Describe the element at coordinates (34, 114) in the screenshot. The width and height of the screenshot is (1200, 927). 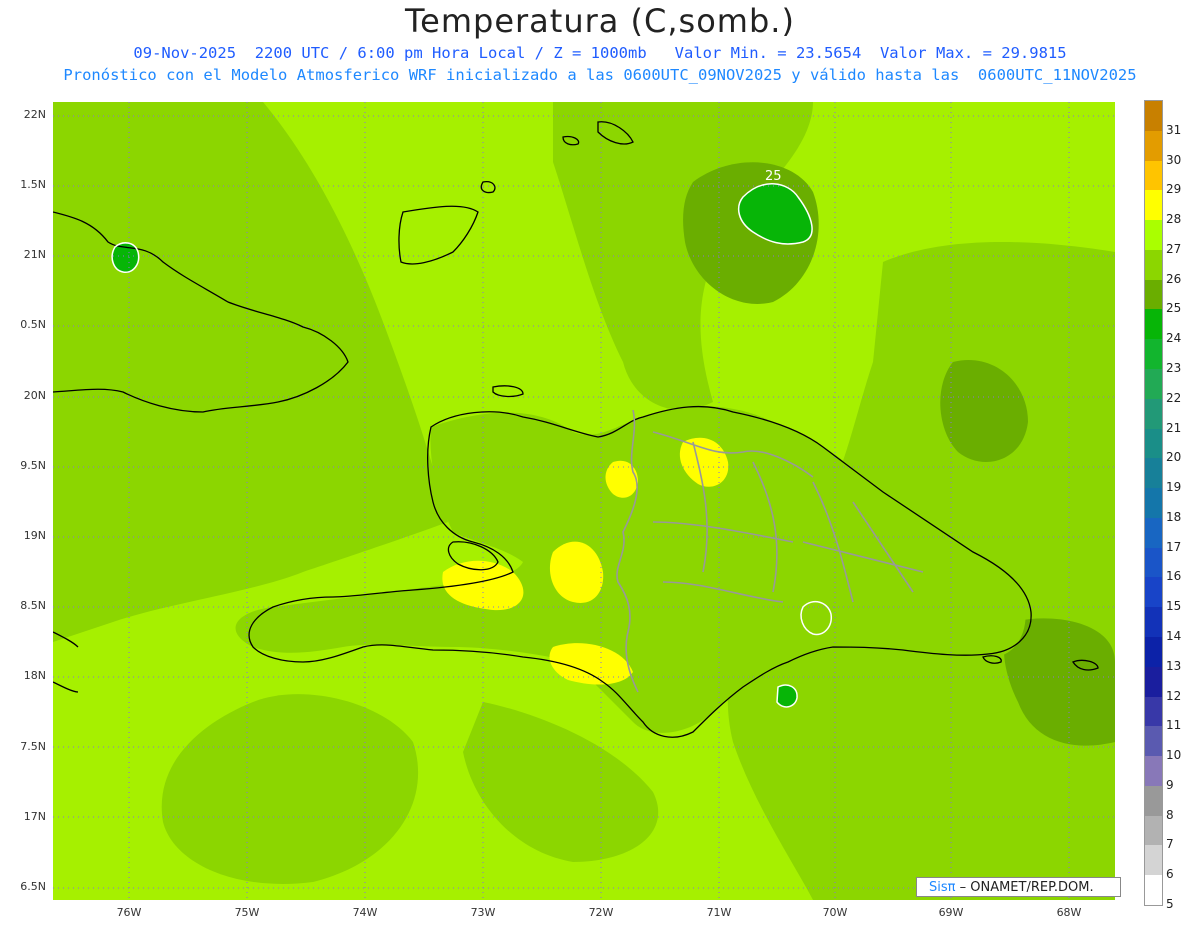
I see `lat-label-22n: 22N` at that location.